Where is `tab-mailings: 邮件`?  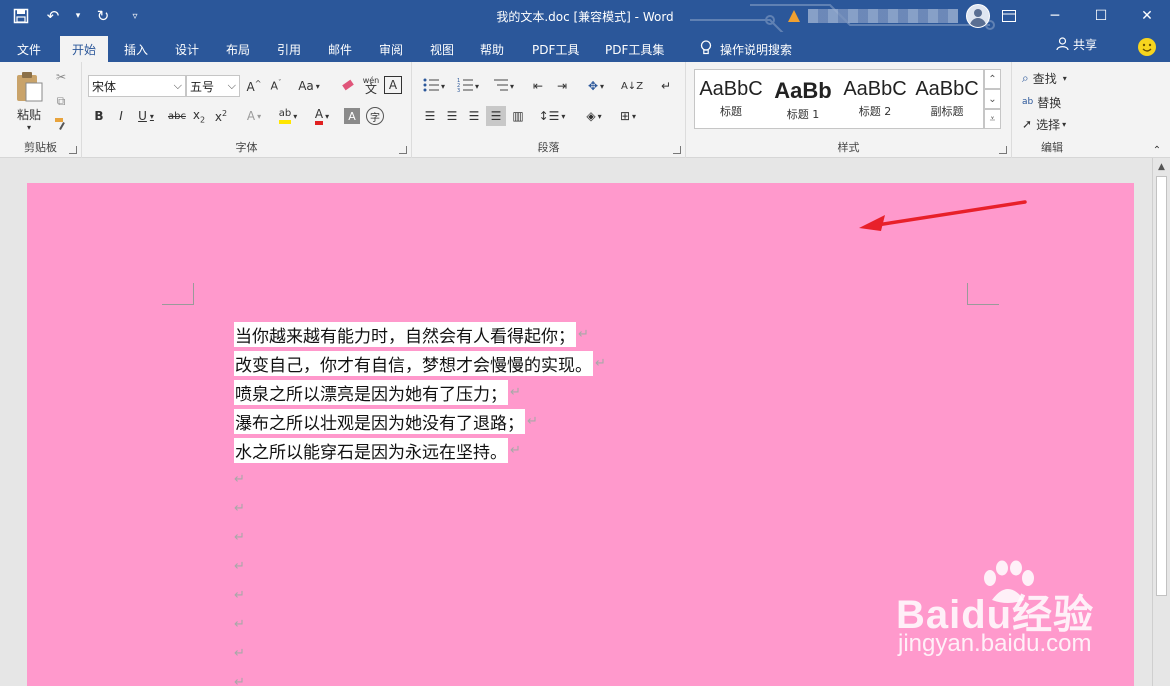 tab-mailings: 邮件 is located at coordinates (340, 49).